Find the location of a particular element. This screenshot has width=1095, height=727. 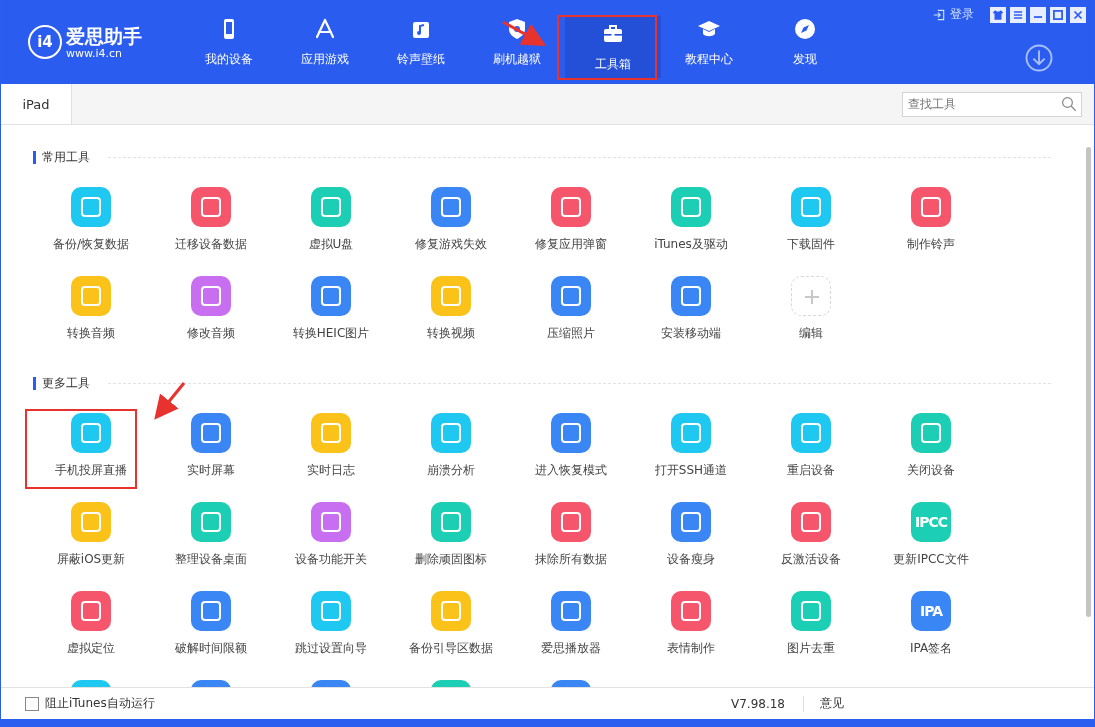

checkbox is located at coordinates (32, 703).